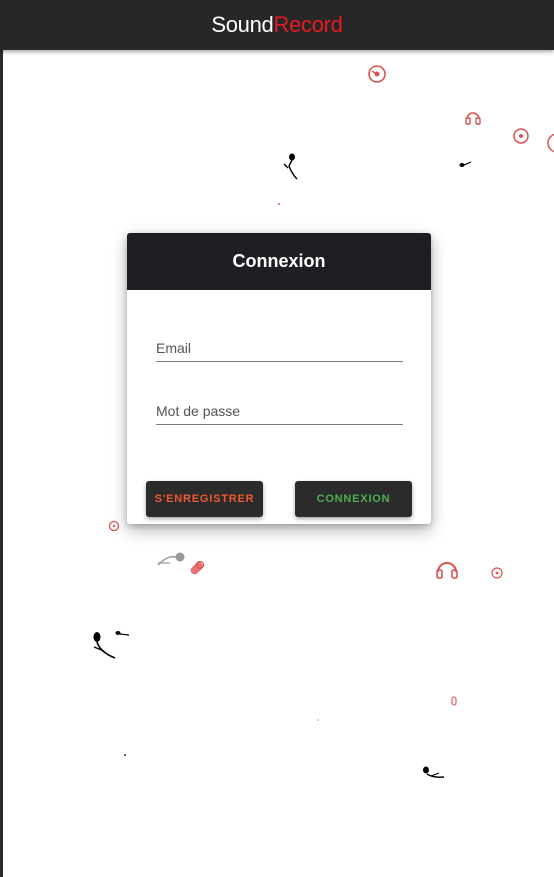  I want to click on window-left-border, so click(1, 438).